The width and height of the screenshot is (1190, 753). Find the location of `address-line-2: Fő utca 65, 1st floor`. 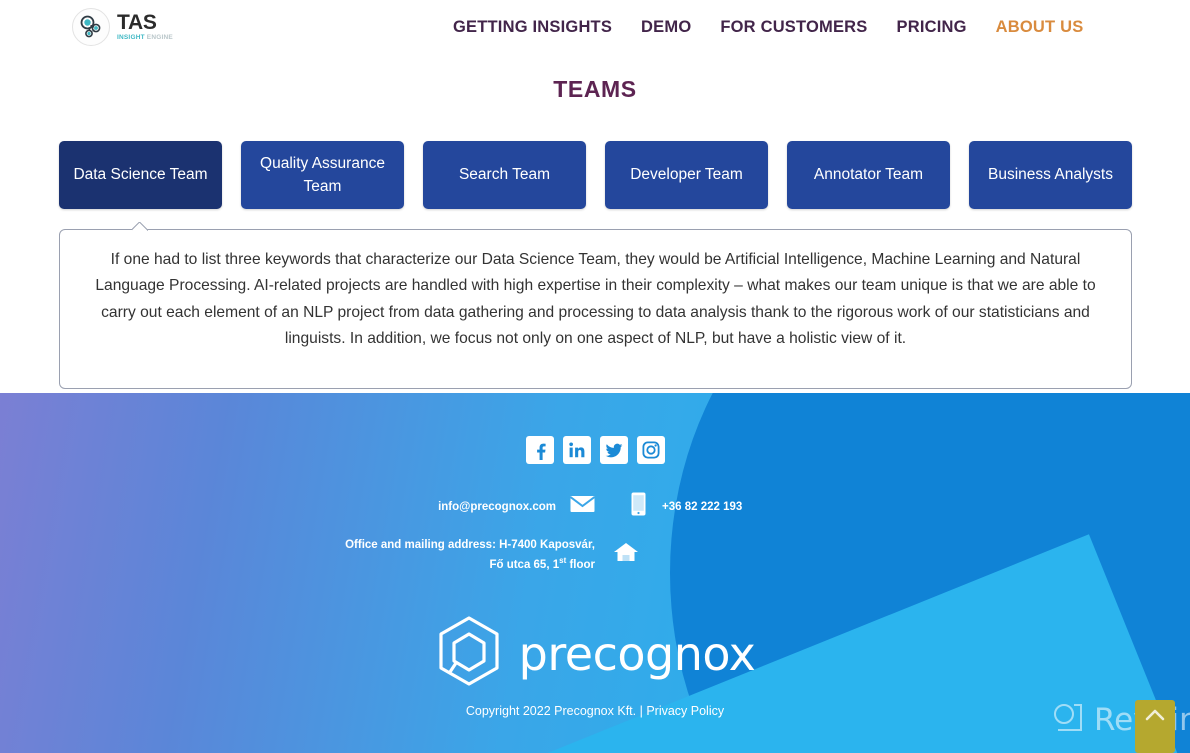

address-line-2: Fő utca 65, 1st floor is located at coordinates (542, 563).